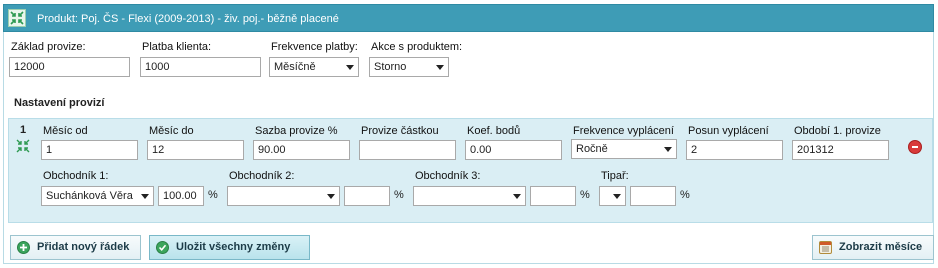 The width and height of the screenshot is (938, 268). I want to click on obdobi-input: 201312, so click(840, 150).